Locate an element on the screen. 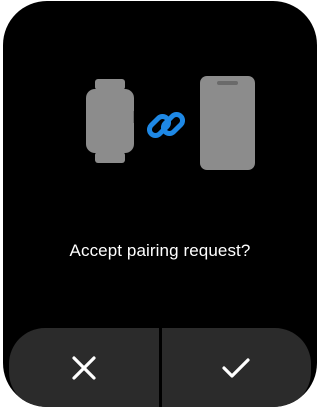 The width and height of the screenshot is (320, 409). link-icon is located at coordinates (166, 125).